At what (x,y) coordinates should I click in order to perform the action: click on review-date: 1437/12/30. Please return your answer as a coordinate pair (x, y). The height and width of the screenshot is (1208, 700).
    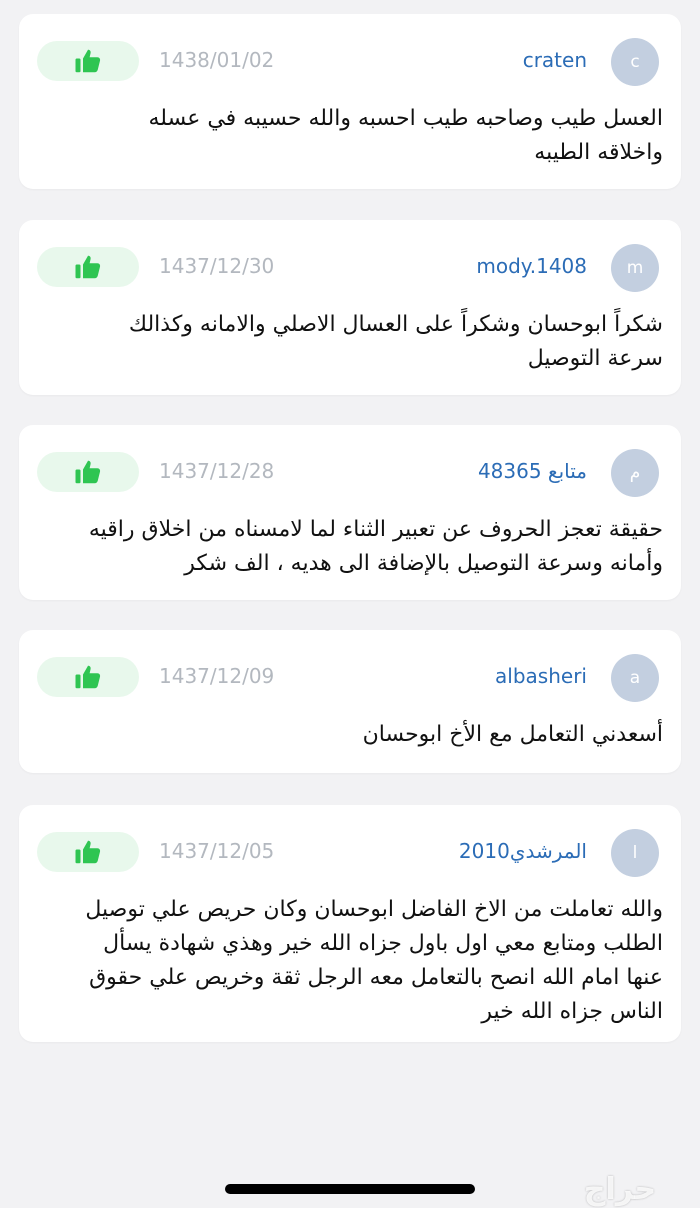
    Looking at the image, I should click on (217, 266).